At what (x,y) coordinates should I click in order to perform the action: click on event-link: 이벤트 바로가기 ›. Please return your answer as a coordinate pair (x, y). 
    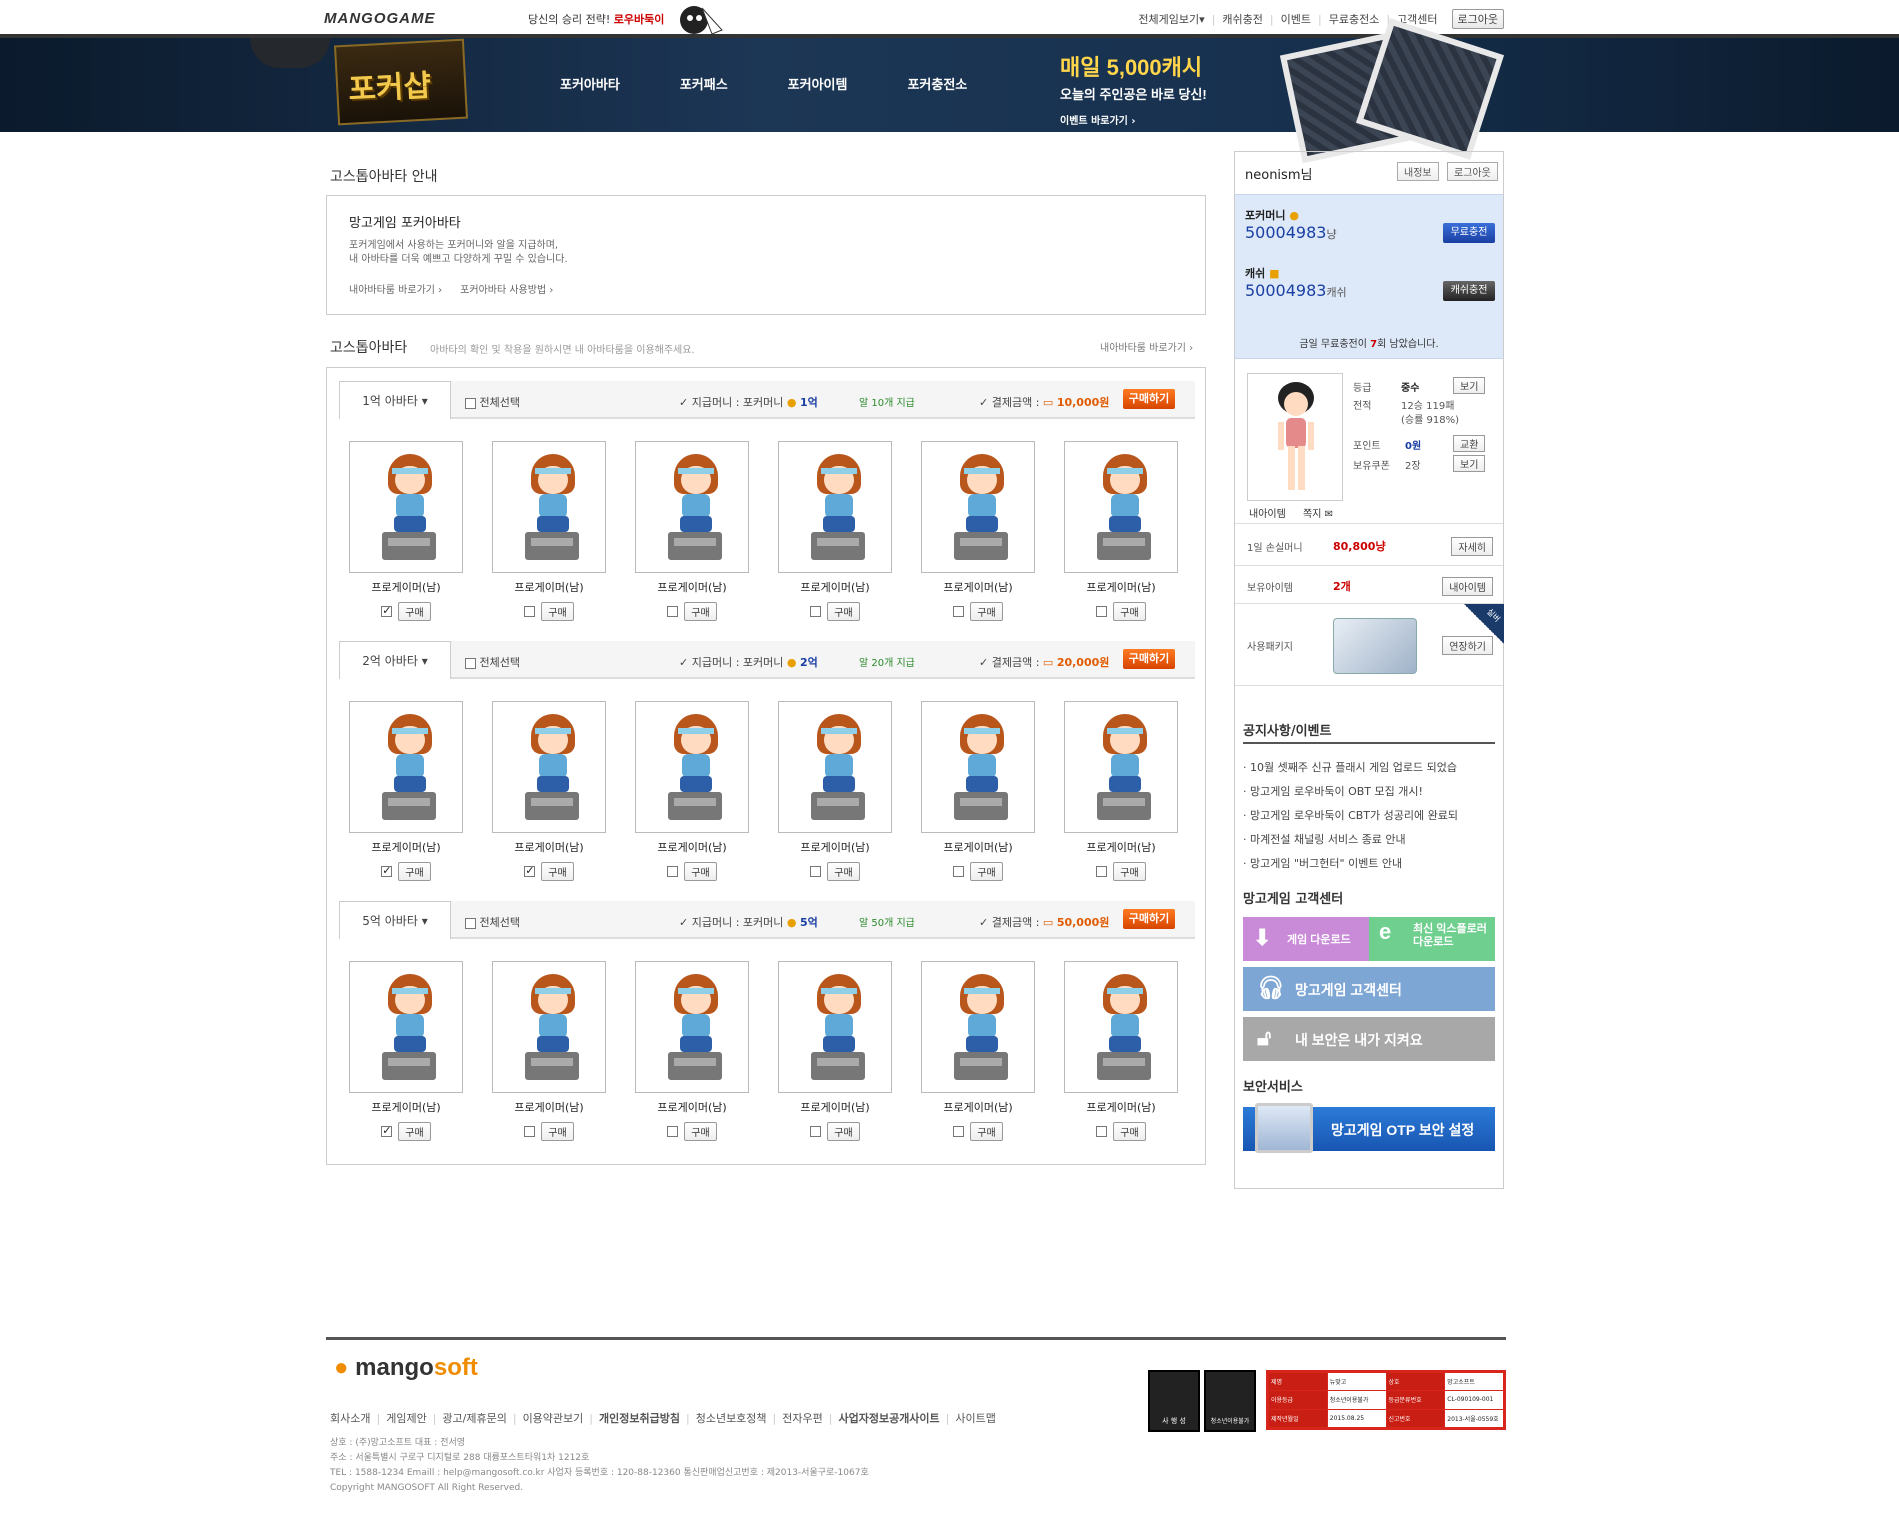
    Looking at the image, I should click on (1133, 119).